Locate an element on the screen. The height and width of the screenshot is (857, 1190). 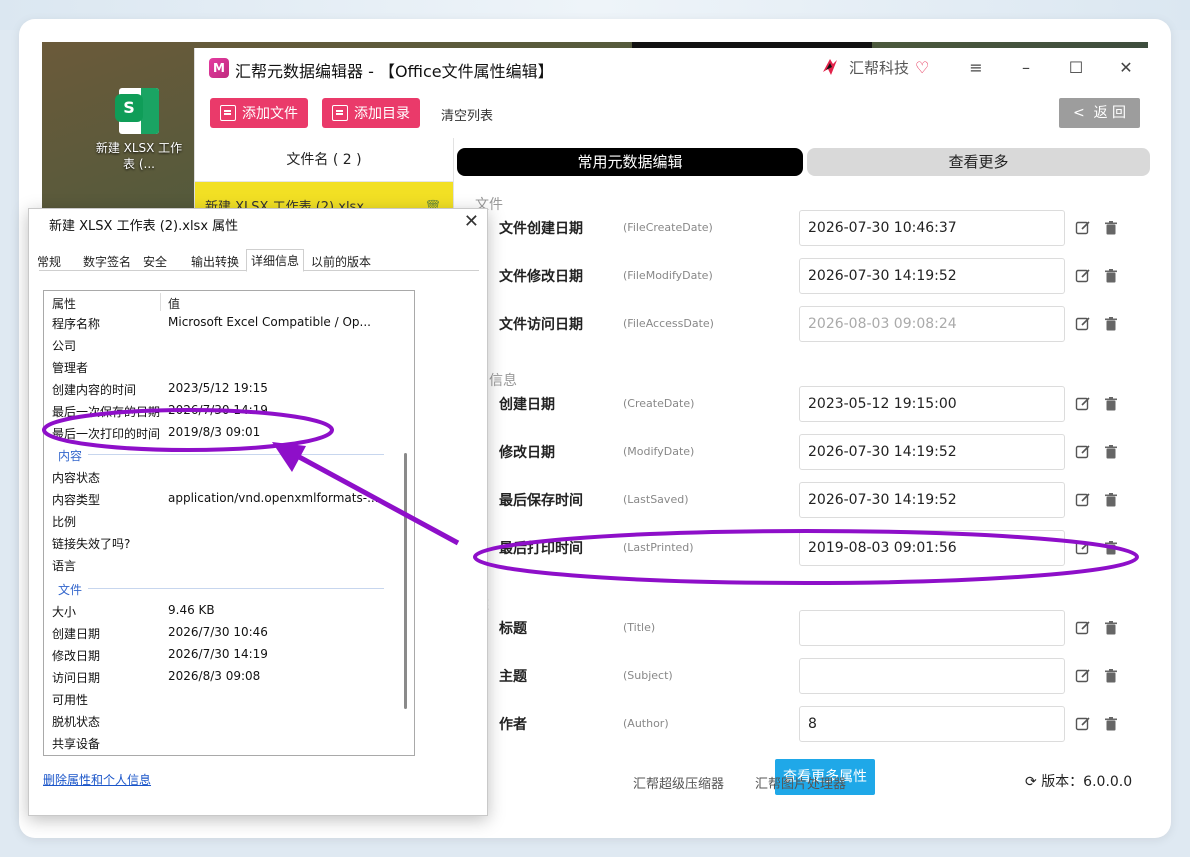
metadata-value-input: 2026-08-03 09:08:24 is located at coordinates (932, 324).